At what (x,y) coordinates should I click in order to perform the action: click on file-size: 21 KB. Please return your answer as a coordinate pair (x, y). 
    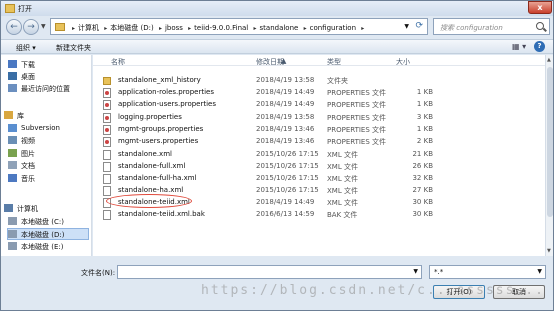
    Looking at the image, I should click on (422, 154).